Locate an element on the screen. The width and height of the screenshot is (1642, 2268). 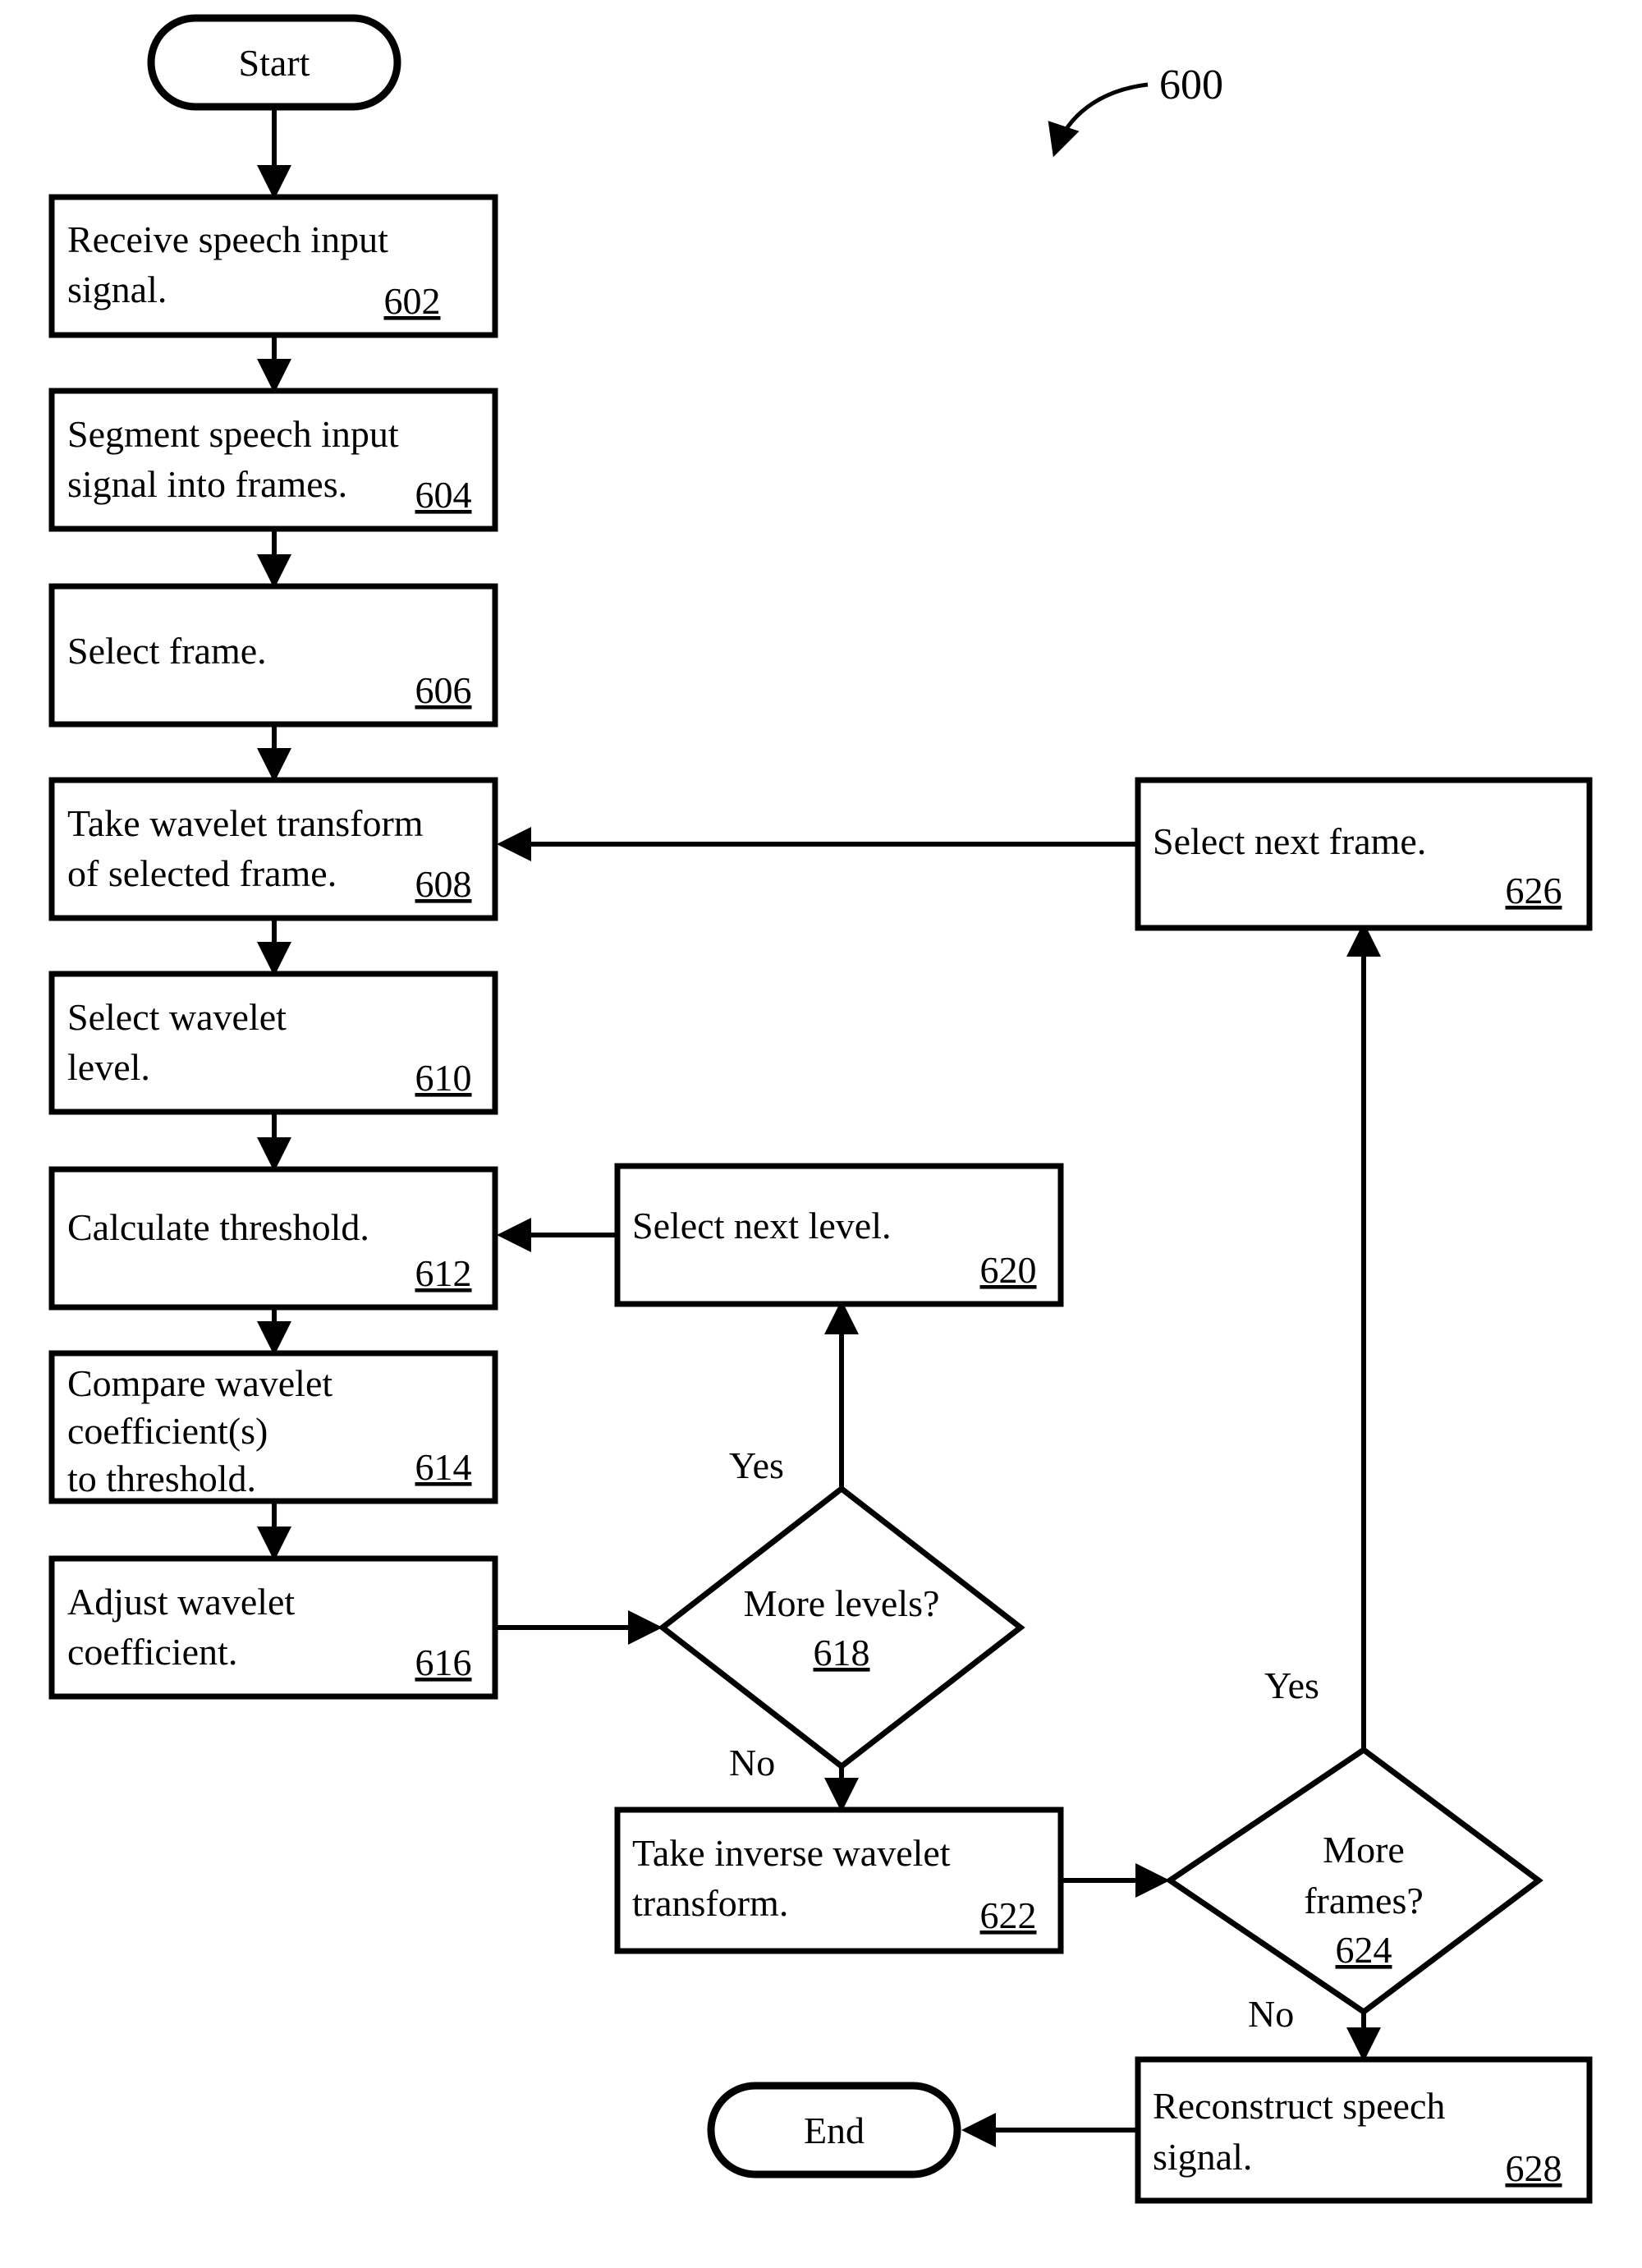
node-end: End is located at coordinates (834, 2130).